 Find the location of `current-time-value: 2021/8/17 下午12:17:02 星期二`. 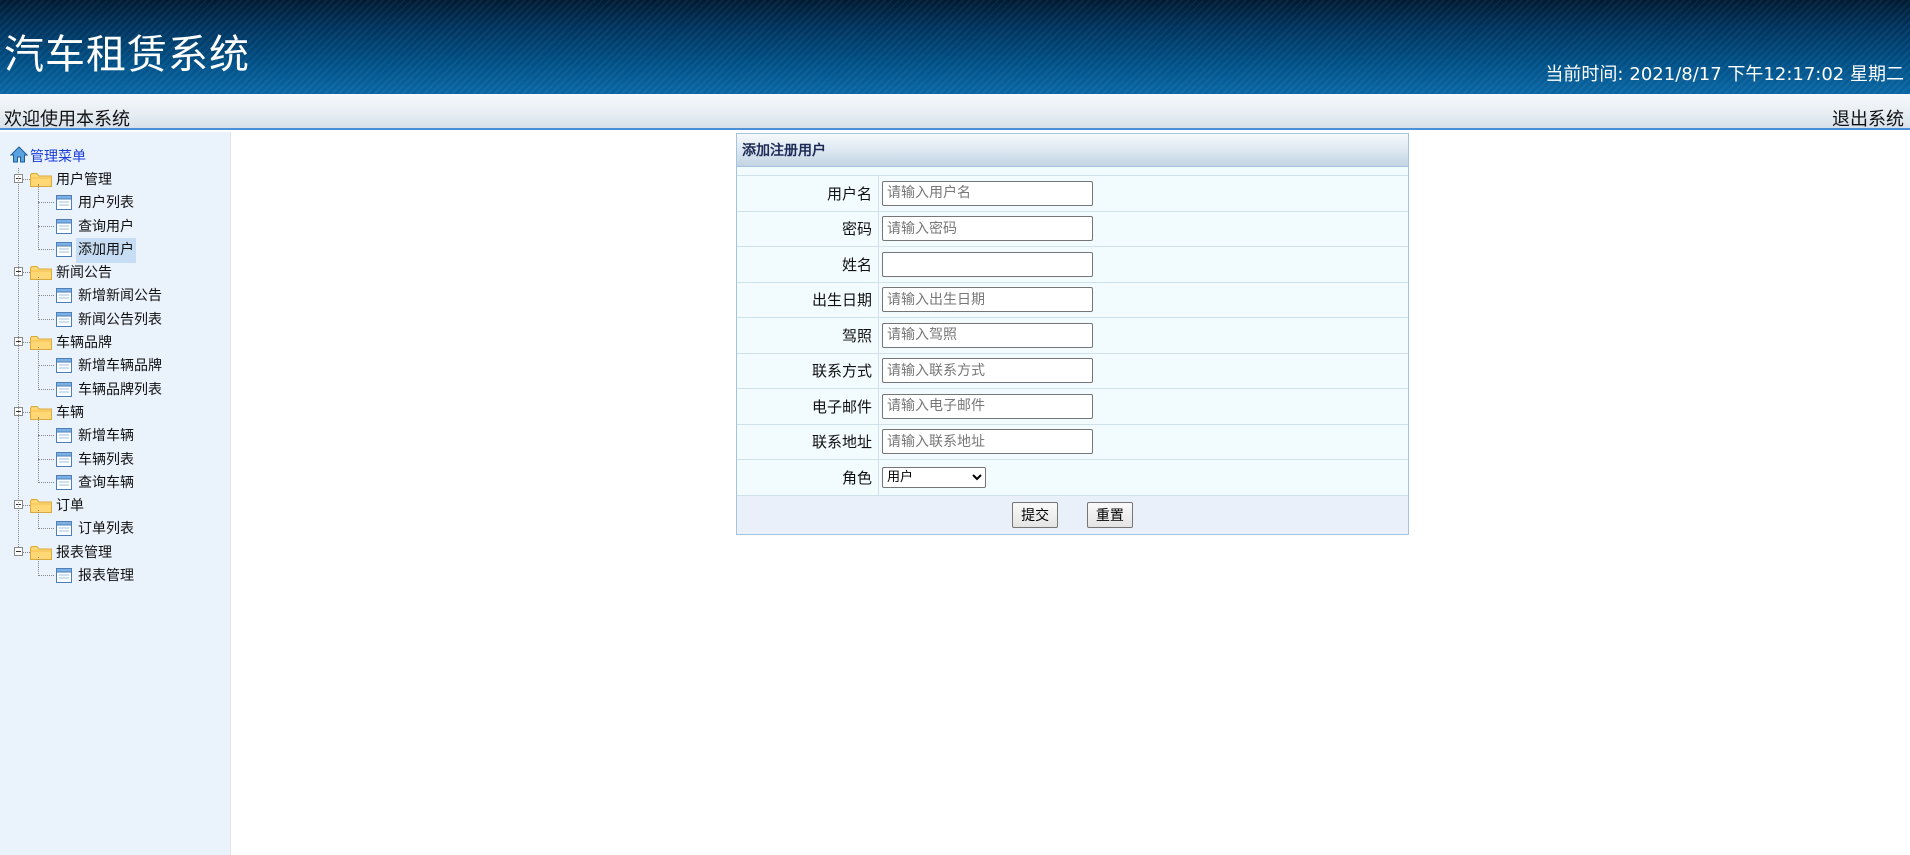

current-time-value: 2021/8/17 下午12:17:02 星期二 is located at coordinates (1766, 74).